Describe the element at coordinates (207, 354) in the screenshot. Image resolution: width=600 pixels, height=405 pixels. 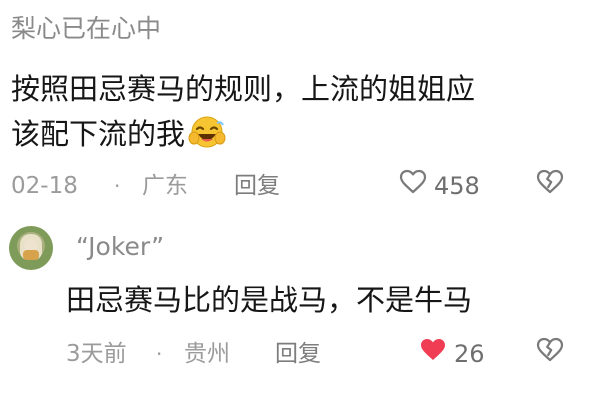
I see `comment-2-location: 贵州` at that location.